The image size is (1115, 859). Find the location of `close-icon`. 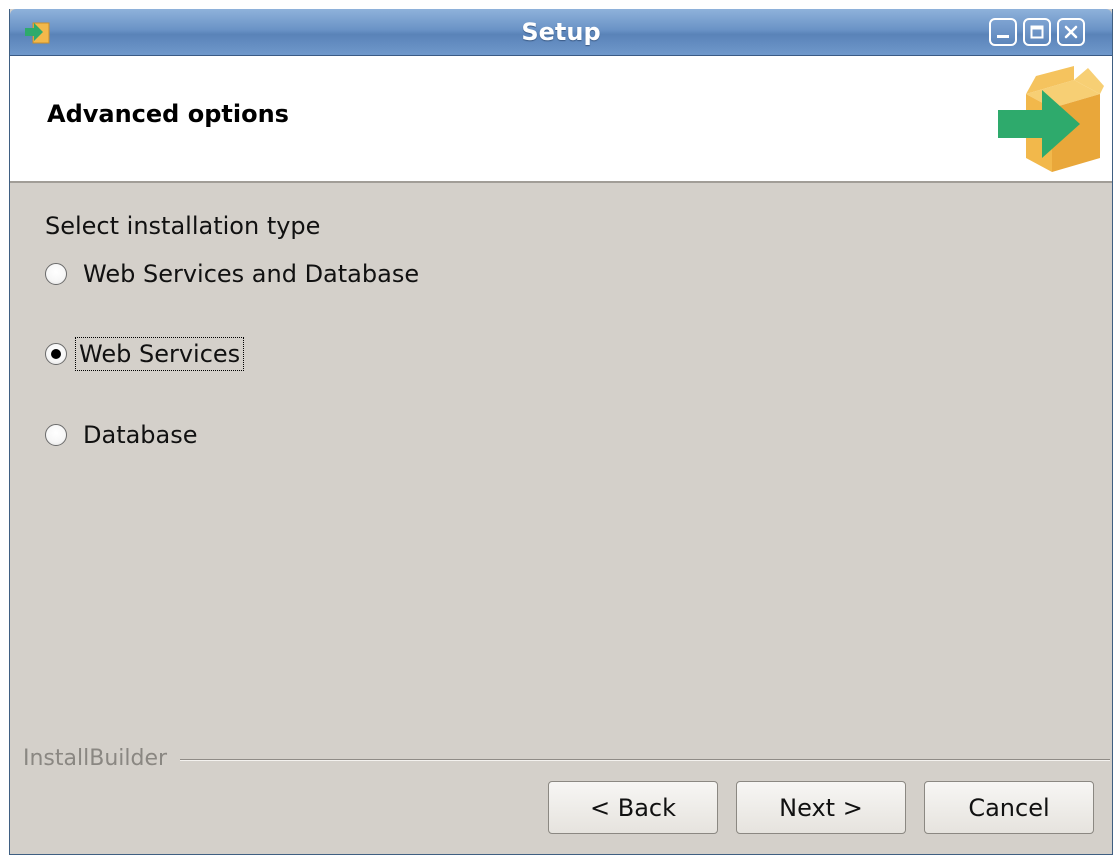

close-icon is located at coordinates (1071, 32).